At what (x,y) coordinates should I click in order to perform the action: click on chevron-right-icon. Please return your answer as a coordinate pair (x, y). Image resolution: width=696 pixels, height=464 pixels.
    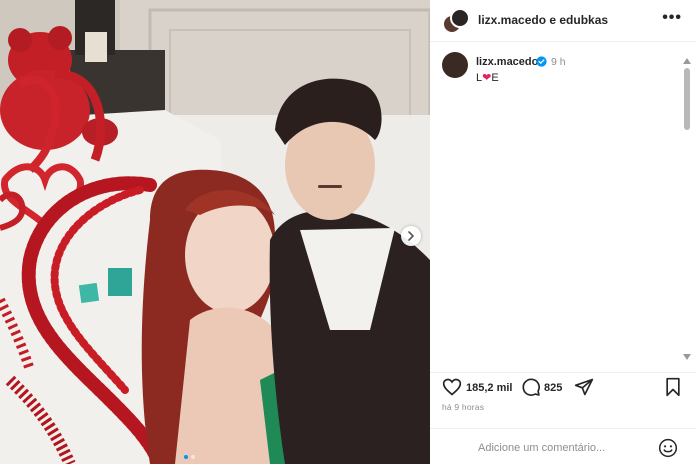
    Looking at the image, I should click on (411, 236).